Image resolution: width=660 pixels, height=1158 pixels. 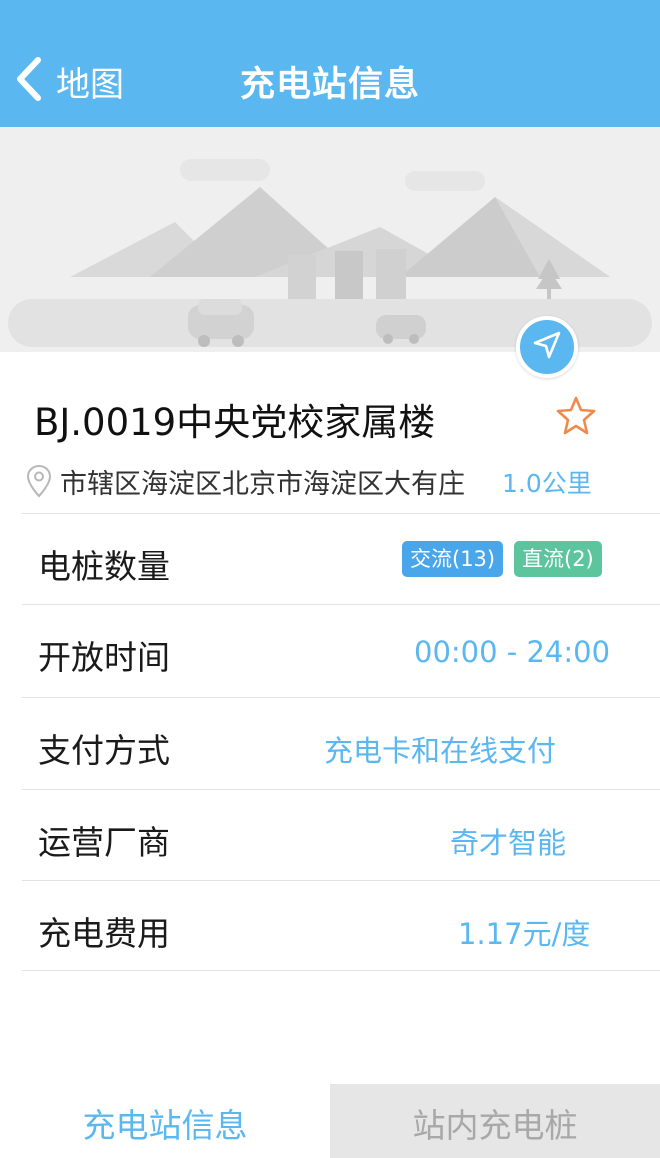 What do you see at coordinates (508, 843) in the screenshot?
I see `operator-value: 奇才智能` at bounding box center [508, 843].